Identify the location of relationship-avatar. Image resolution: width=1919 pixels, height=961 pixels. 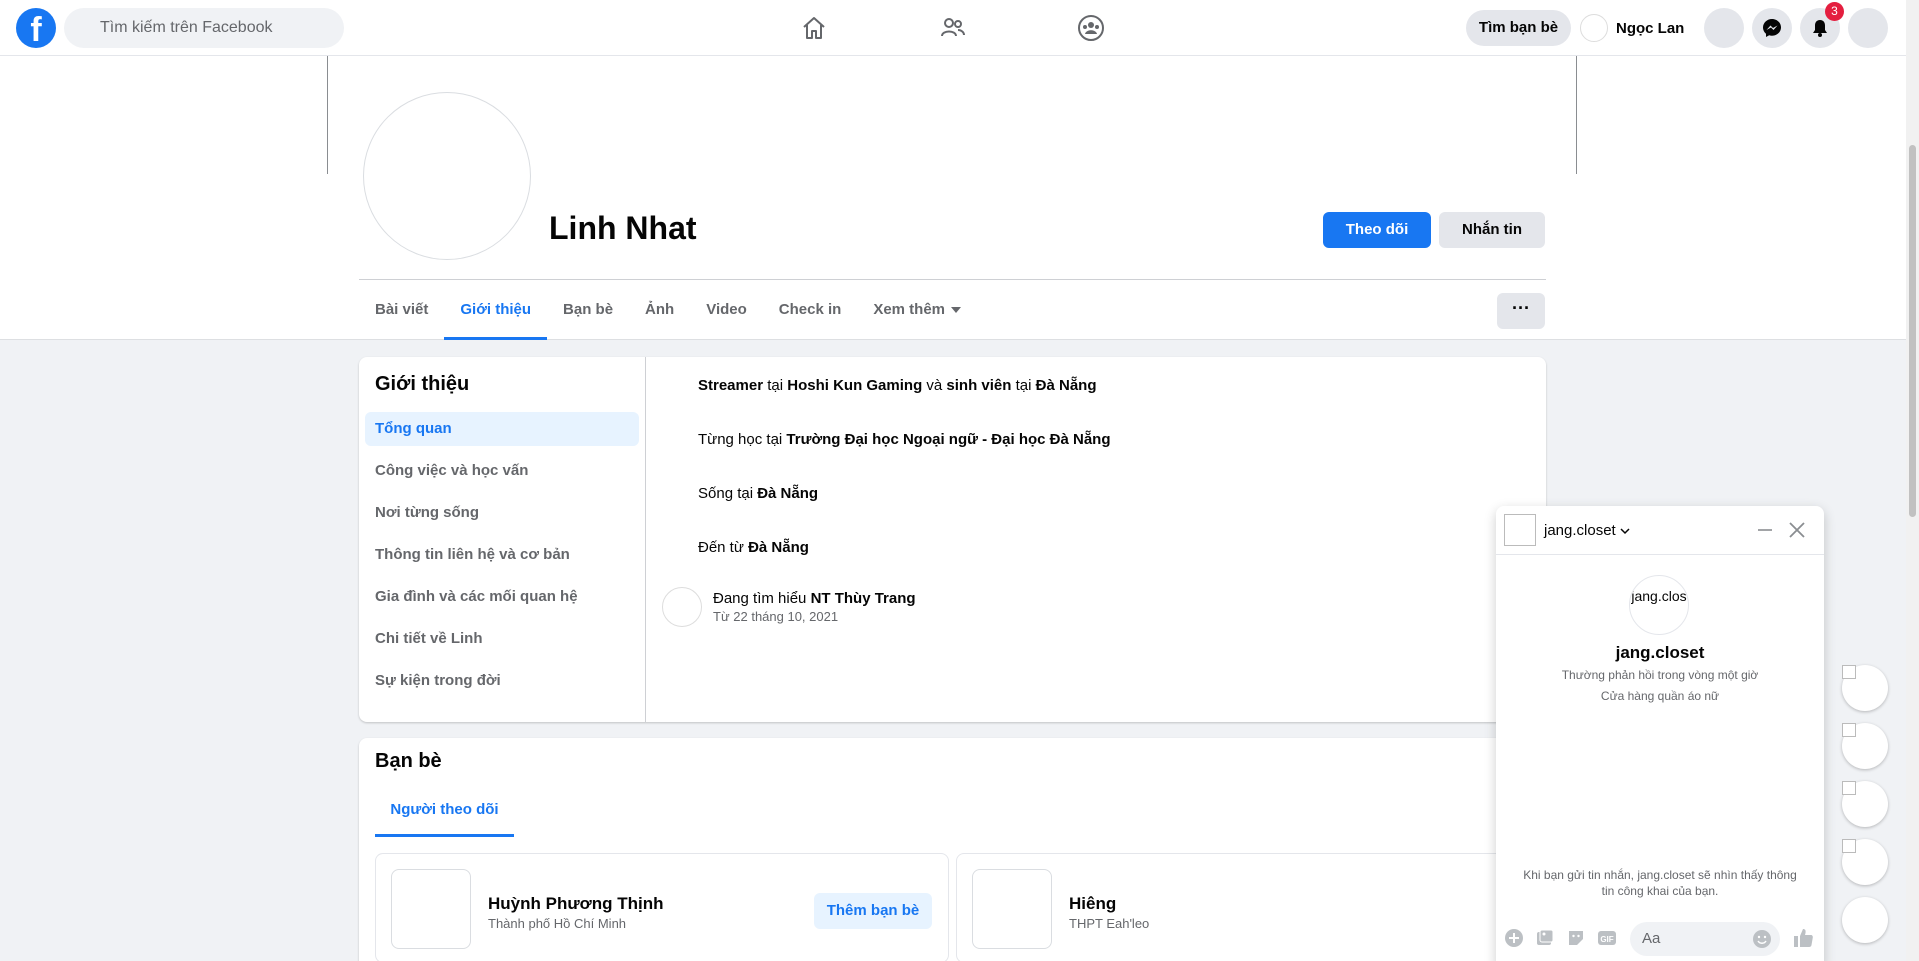
(682, 607).